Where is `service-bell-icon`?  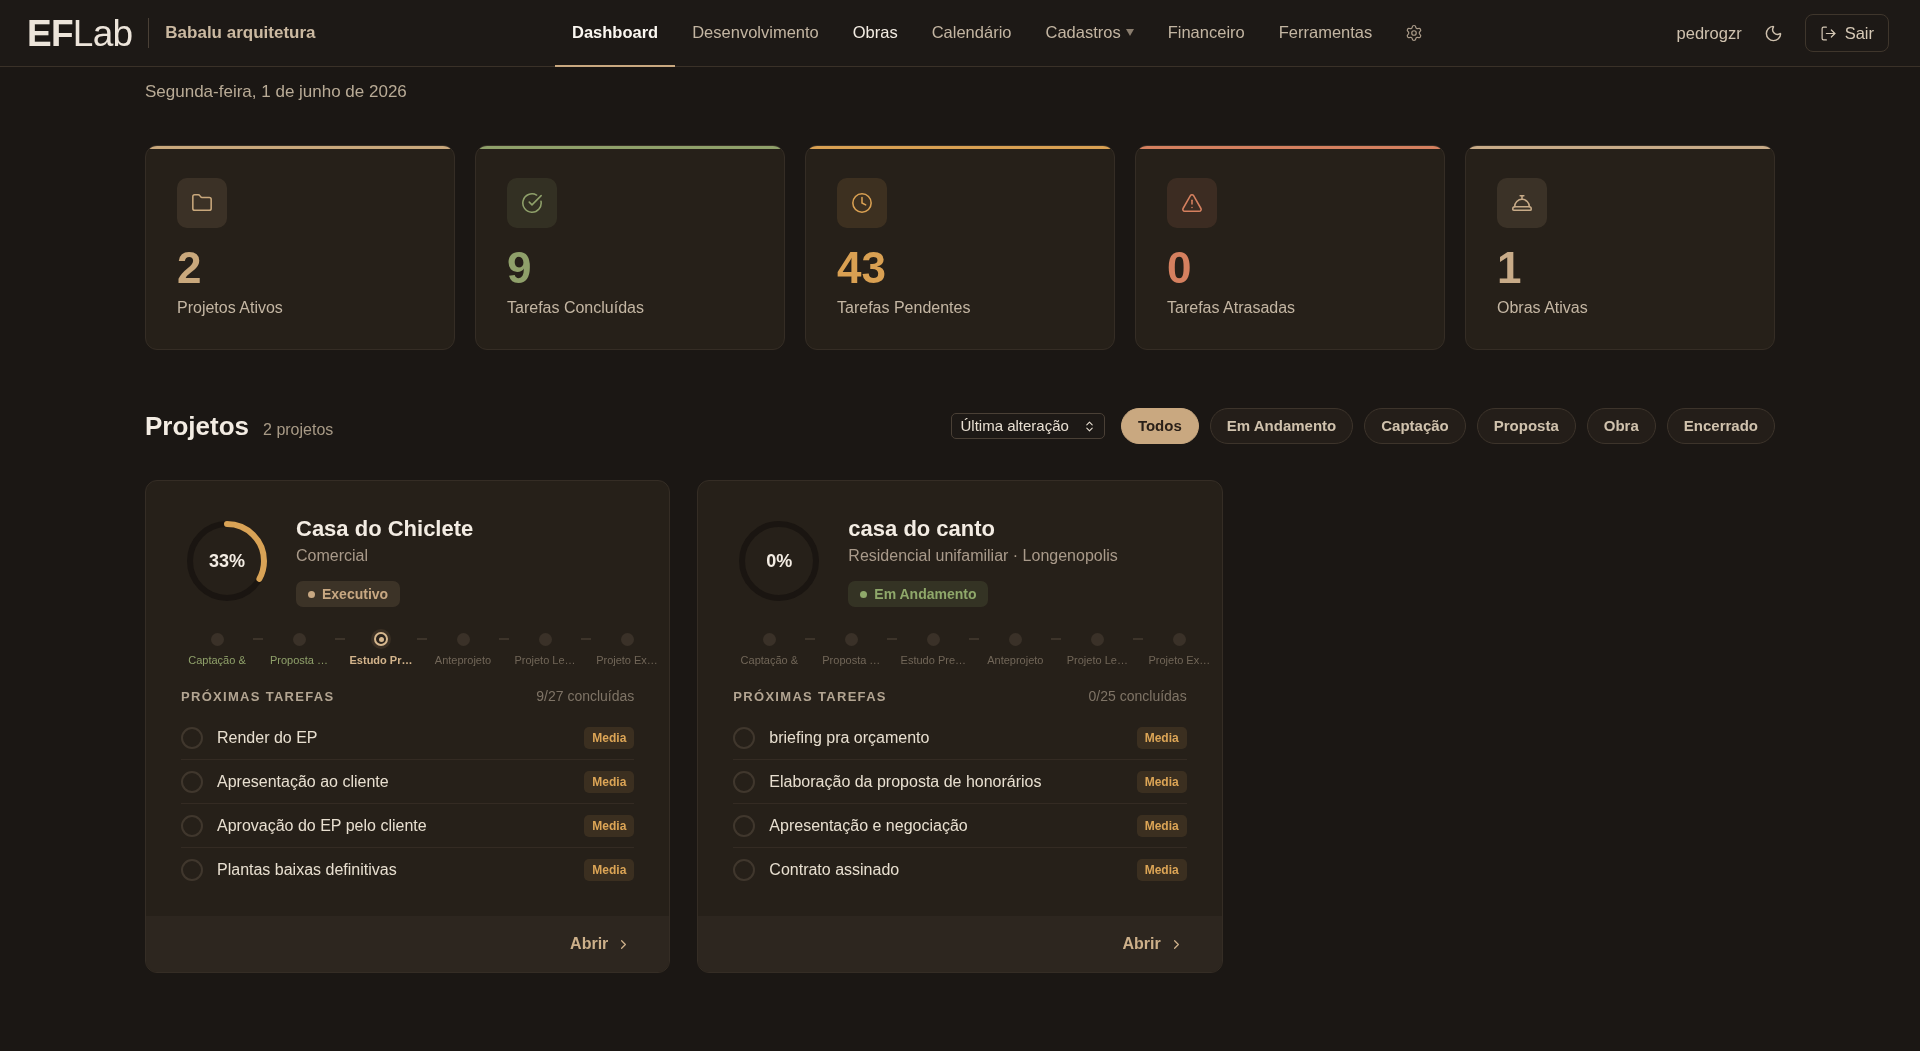
service-bell-icon is located at coordinates (1522, 203).